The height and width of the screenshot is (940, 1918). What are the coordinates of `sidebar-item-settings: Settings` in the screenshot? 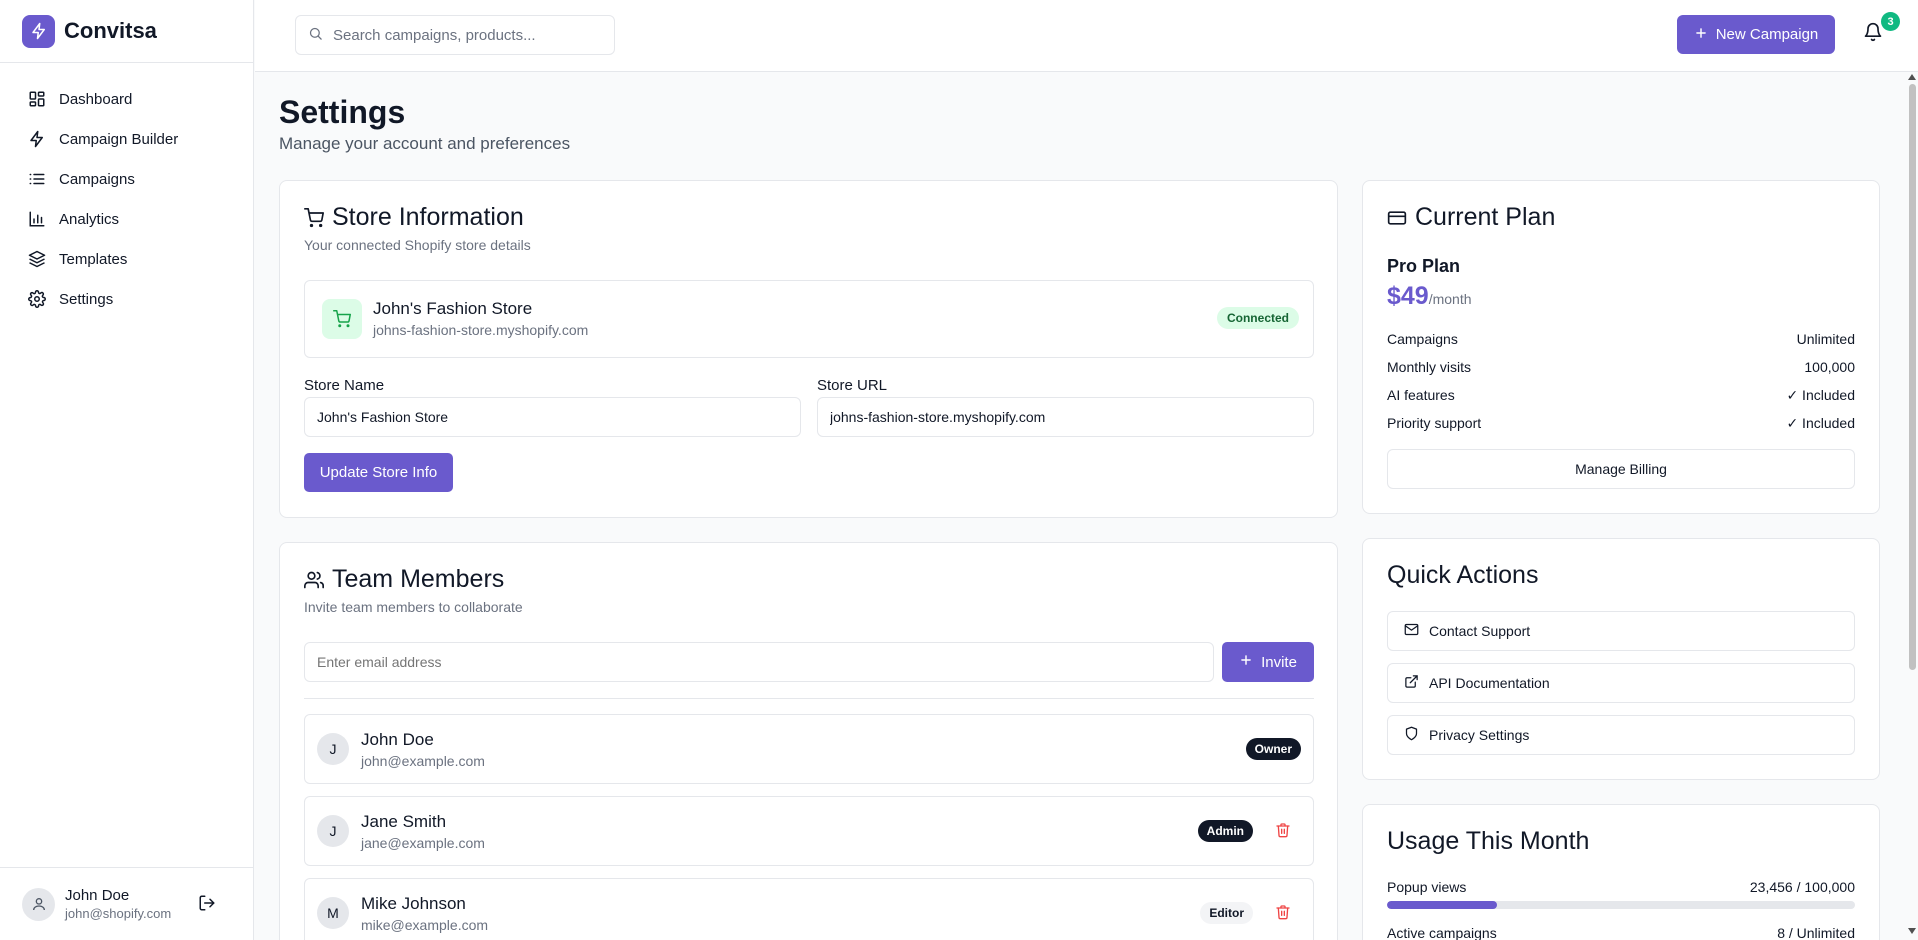 It's located at (126, 299).